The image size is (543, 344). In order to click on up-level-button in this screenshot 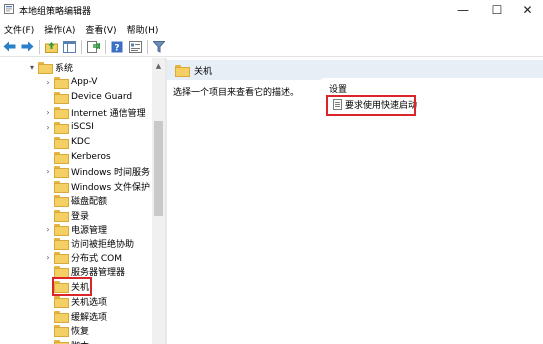, I will do `click(51, 47)`.